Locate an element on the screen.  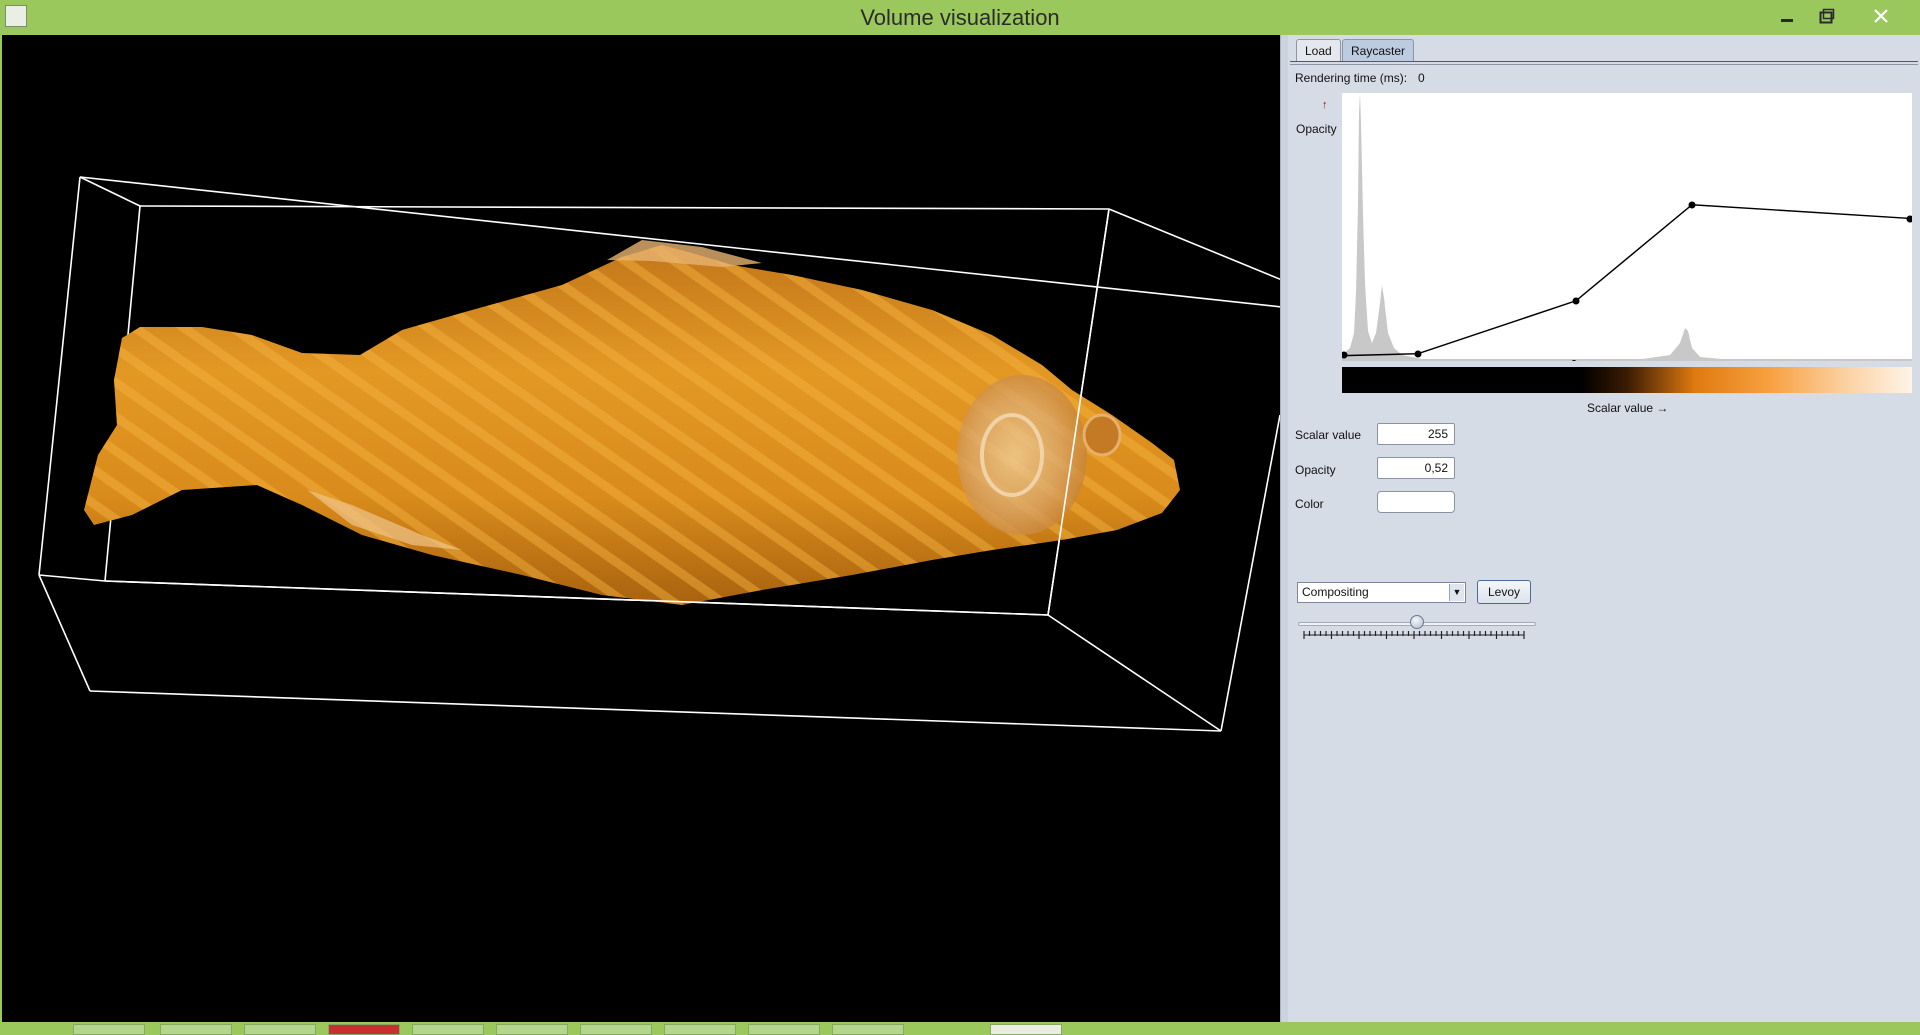
tab-load: Load is located at coordinates (1318, 50).